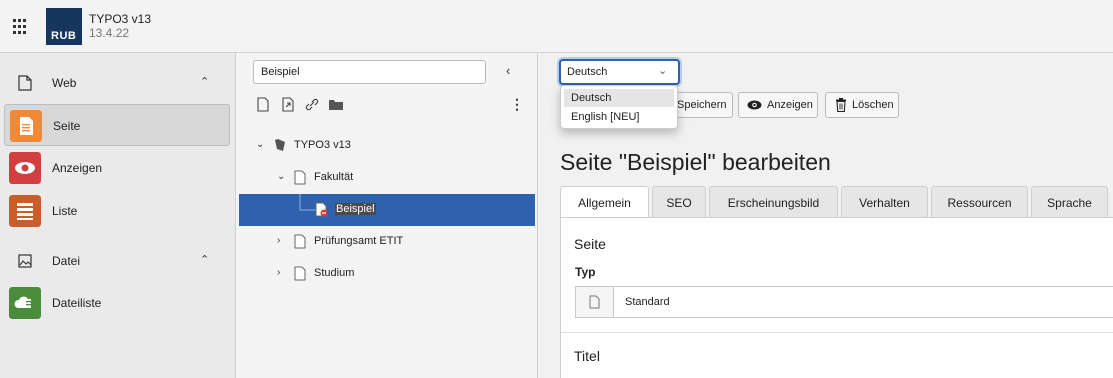 Image resolution: width=1113 pixels, height=378 pixels. Describe the element at coordinates (647, 302) in the screenshot. I see `page-type-value: Standard` at that location.